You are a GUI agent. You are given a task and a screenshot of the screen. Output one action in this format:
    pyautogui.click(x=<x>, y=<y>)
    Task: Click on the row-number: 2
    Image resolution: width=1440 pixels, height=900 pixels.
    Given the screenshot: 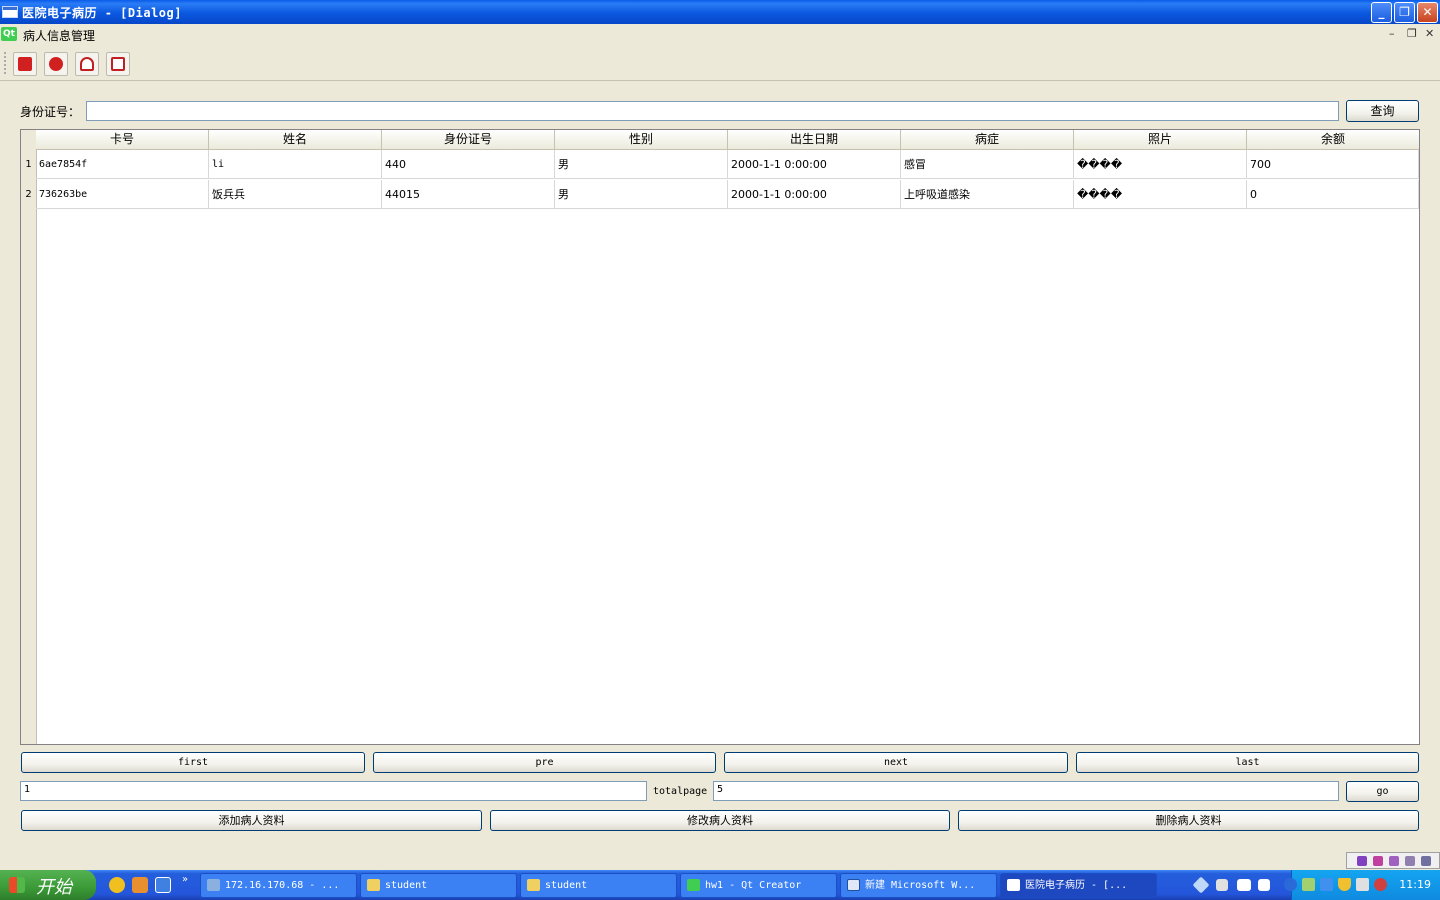 What is the action you would take?
    pyautogui.click(x=28, y=195)
    